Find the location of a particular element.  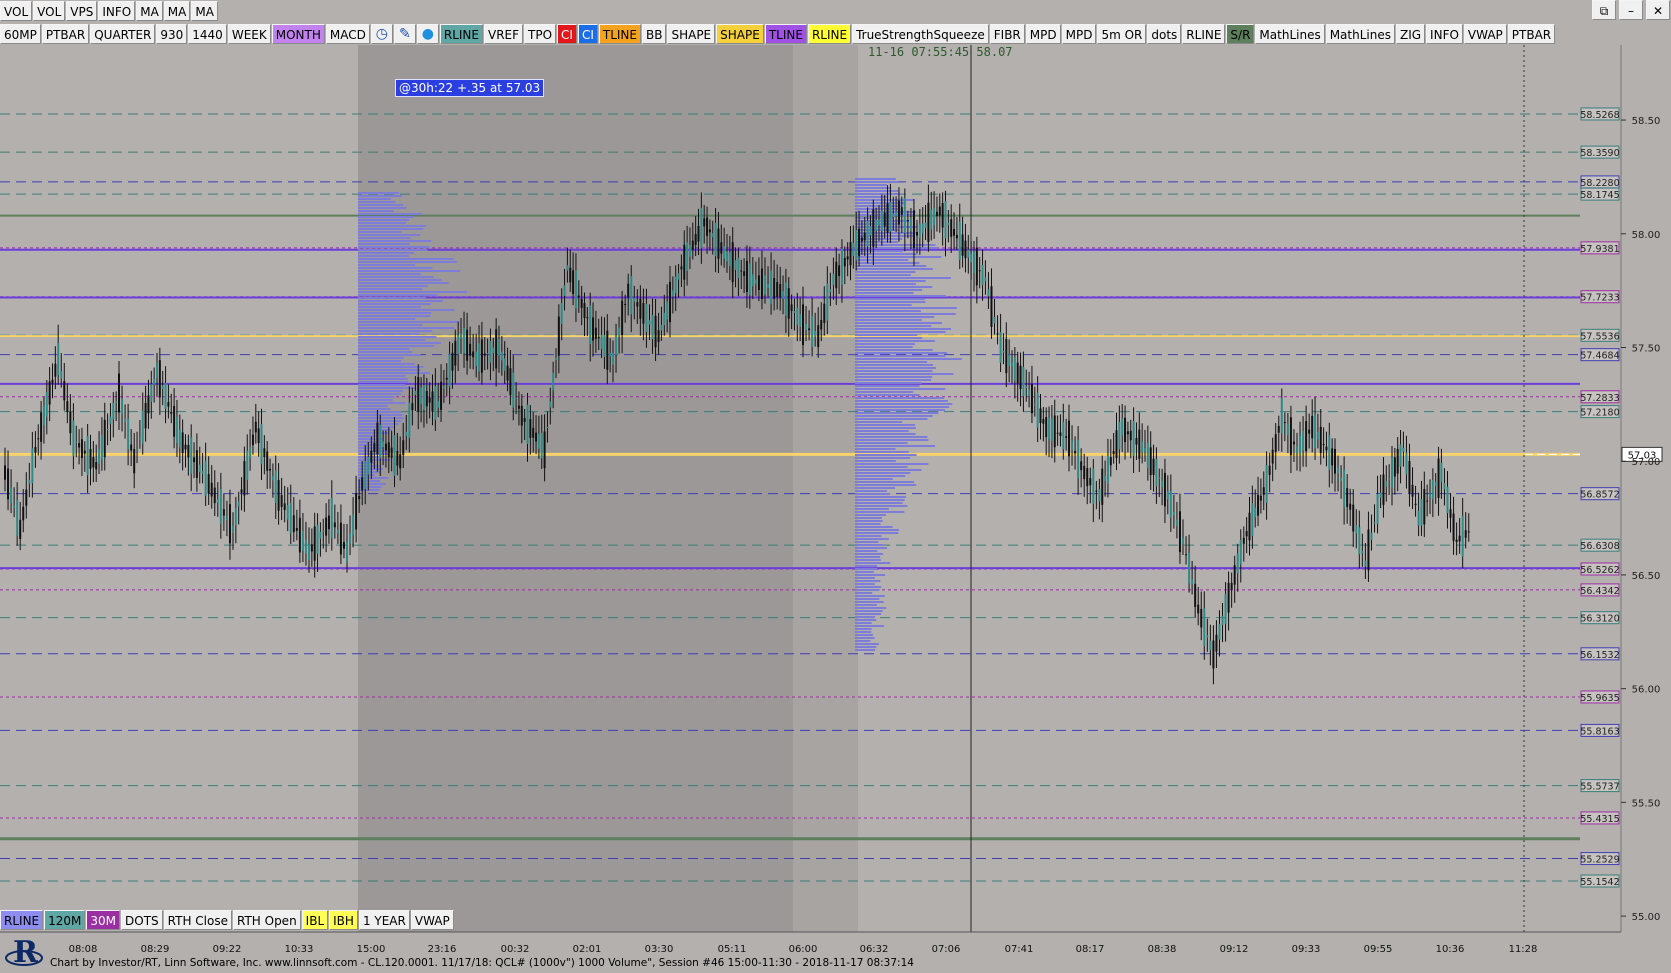

bottom-button-rth-open: RTH Open is located at coordinates (266, 919).